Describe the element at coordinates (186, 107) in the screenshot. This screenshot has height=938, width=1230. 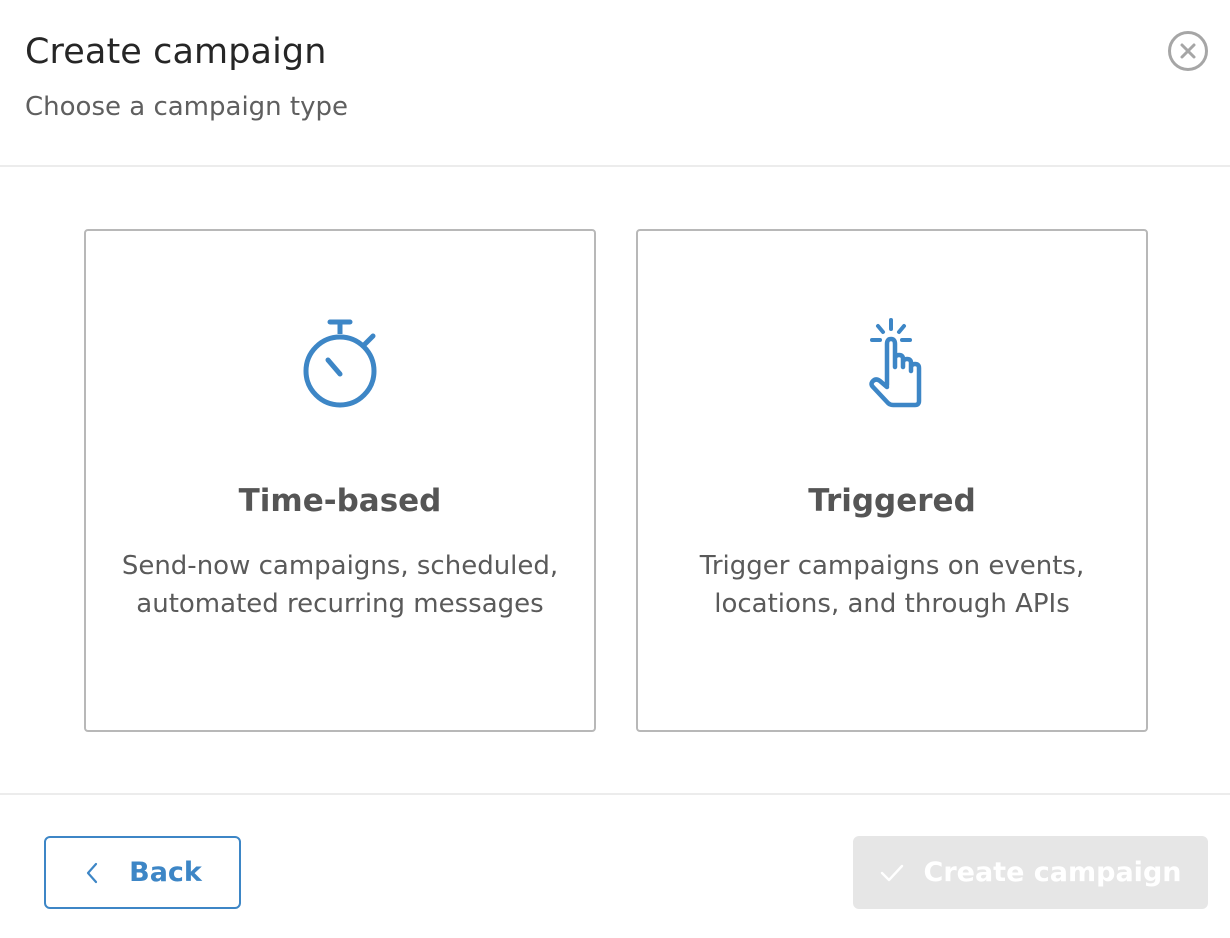
I see `modal-subtitle: Choose a campaign type` at that location.